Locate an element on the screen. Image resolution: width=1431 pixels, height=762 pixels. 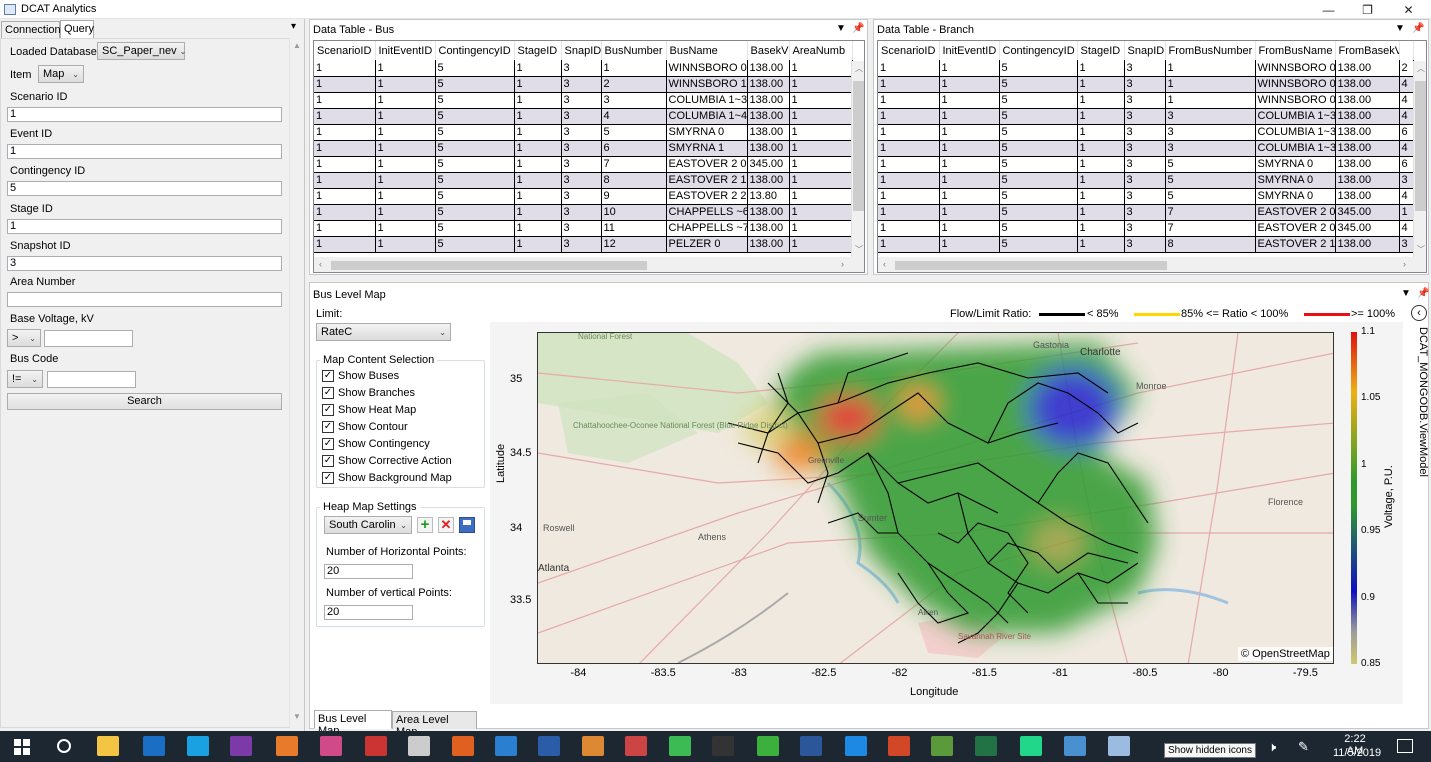
table-row: 1 1 5 1 3 5 SMYRNA 0 138.00 4 is located at coordinates (1146, 196).